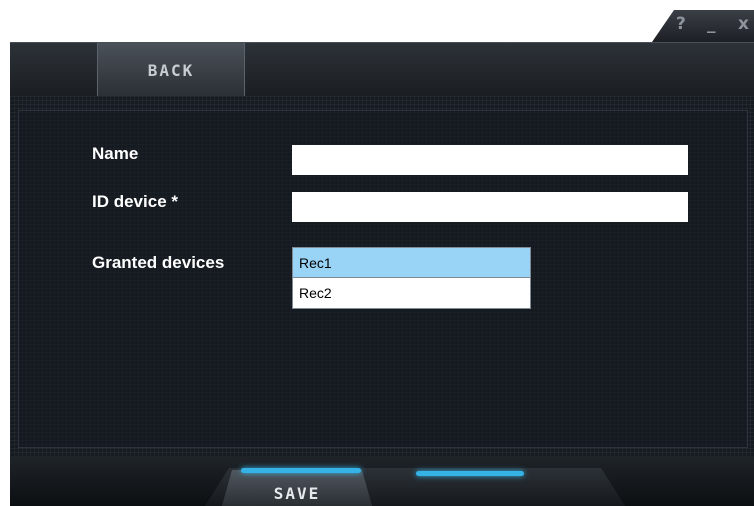 The width and height of the screenshot is (754, 506). What do you see at coordinates (171, 70) in the screenshot?
I see `back-button: BACK` at bounding box center [171, 70].